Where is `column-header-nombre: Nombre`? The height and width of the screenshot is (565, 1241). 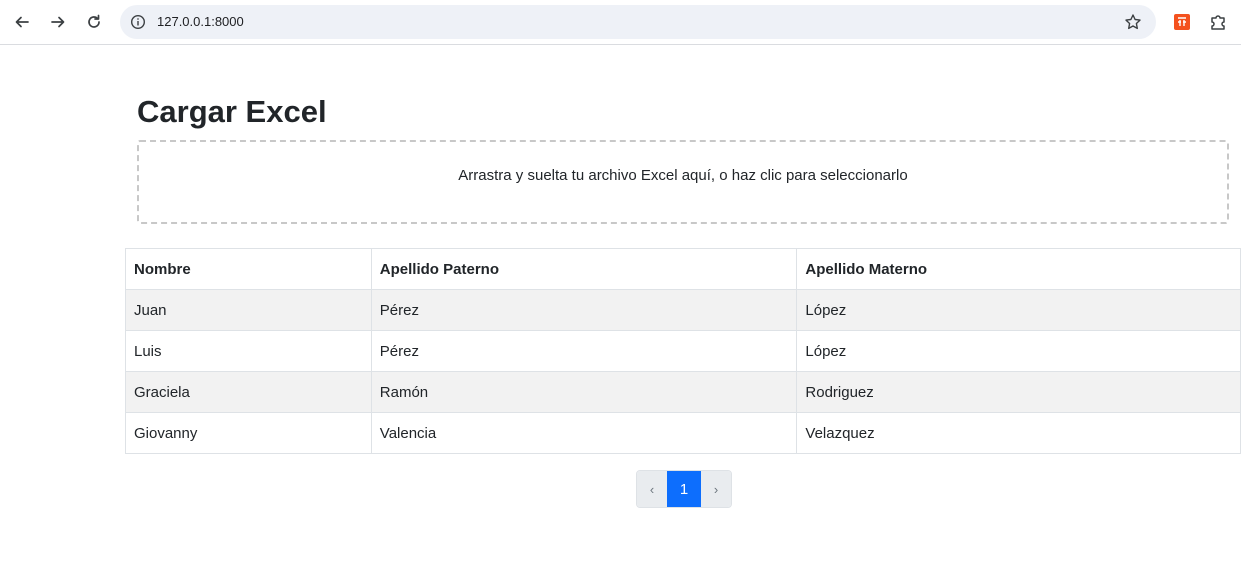
column-header-nombre: Nombre is located at coordinates (248, 269).